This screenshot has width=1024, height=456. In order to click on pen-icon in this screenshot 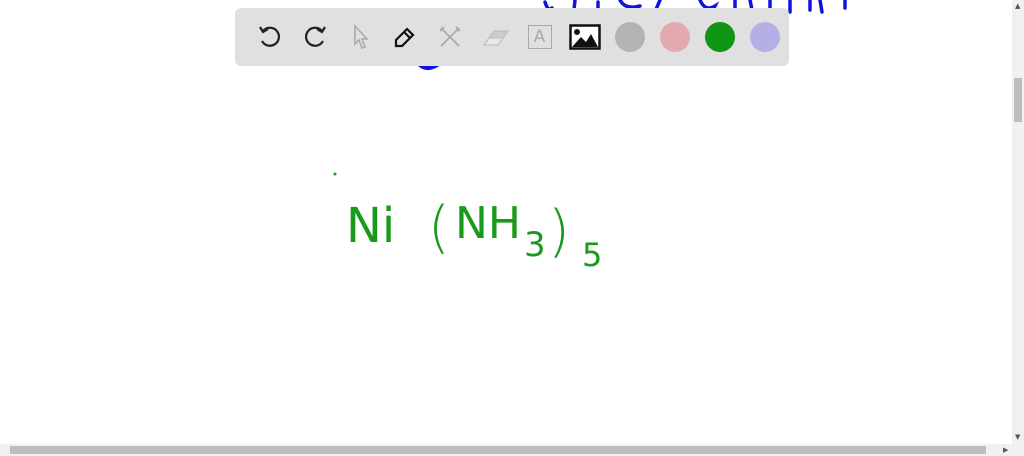, I will do `click(404, 37)`.